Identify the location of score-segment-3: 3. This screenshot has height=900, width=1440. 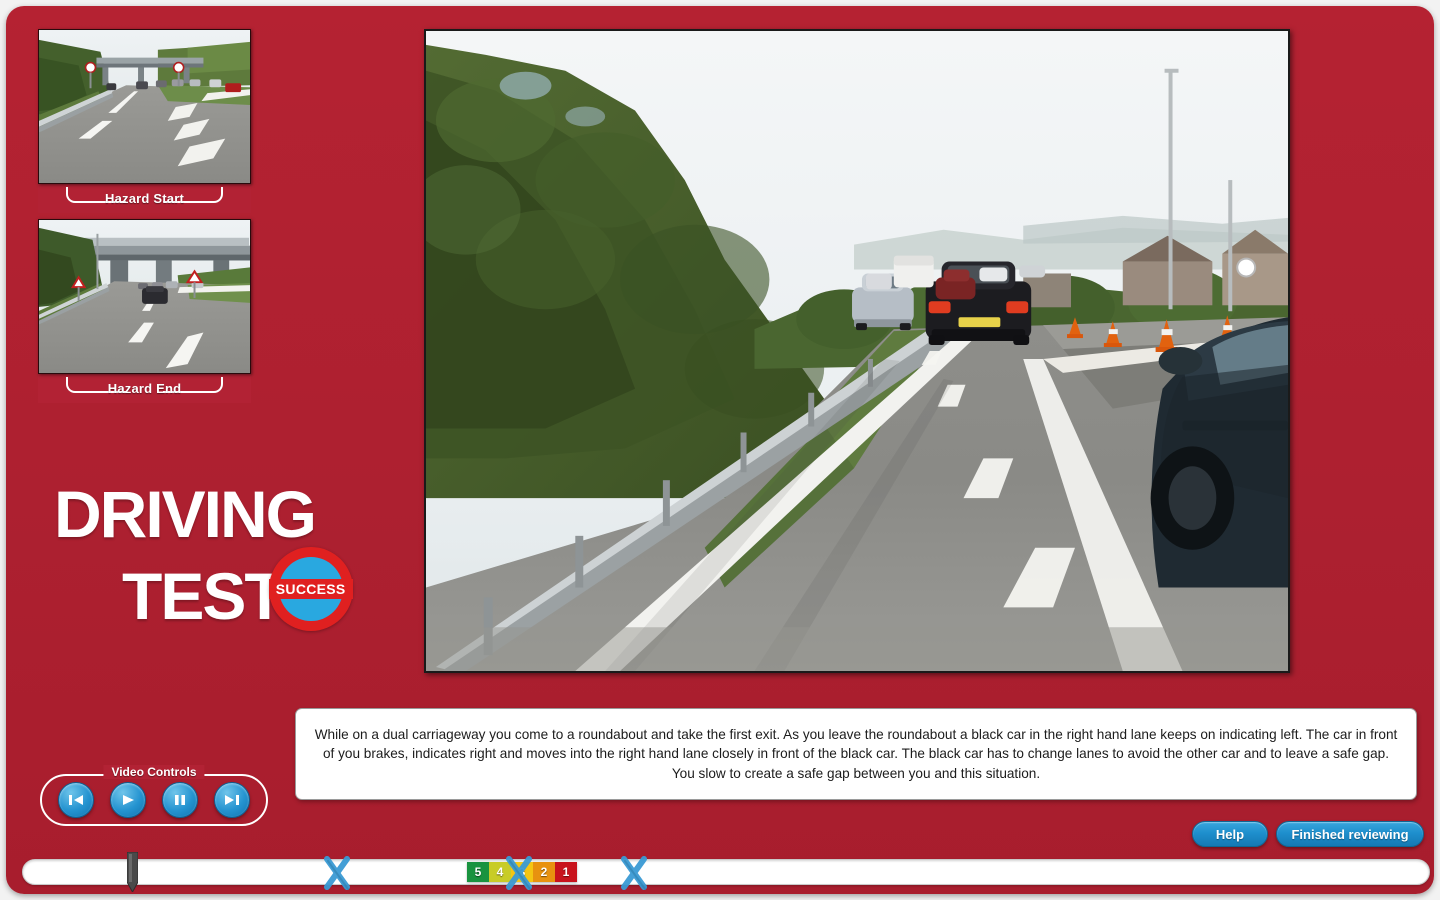
(522, 872).